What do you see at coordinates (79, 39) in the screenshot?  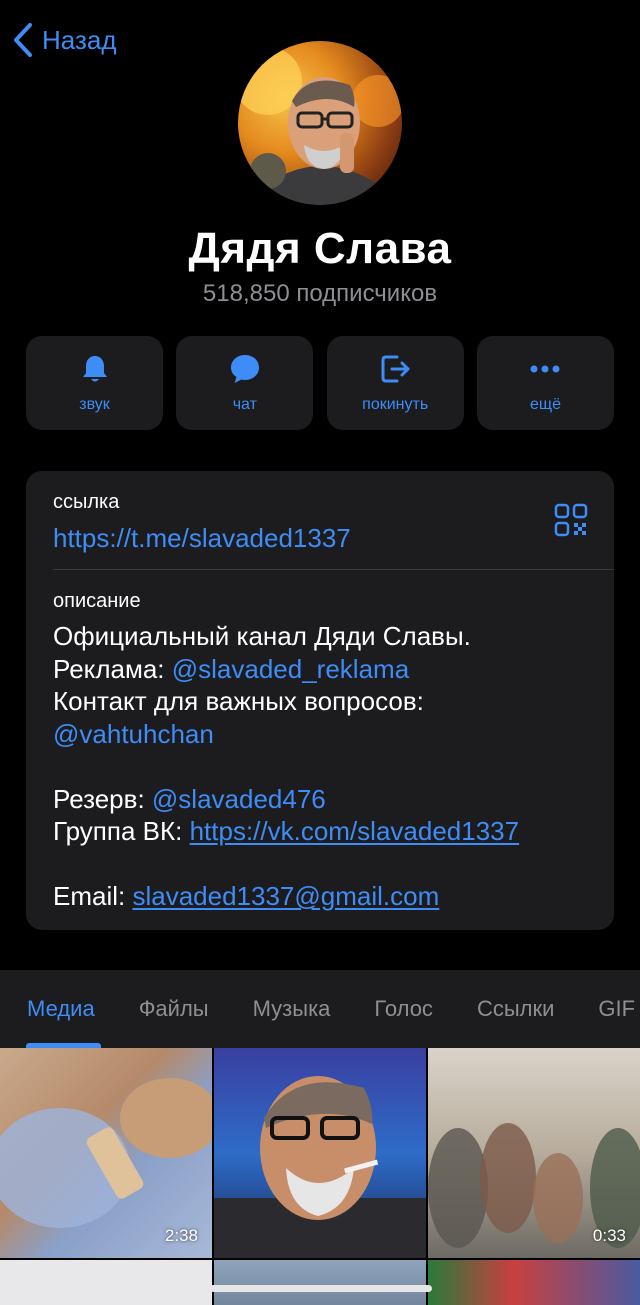 I see `back-label: Назад` at bounding box center [79, 39].